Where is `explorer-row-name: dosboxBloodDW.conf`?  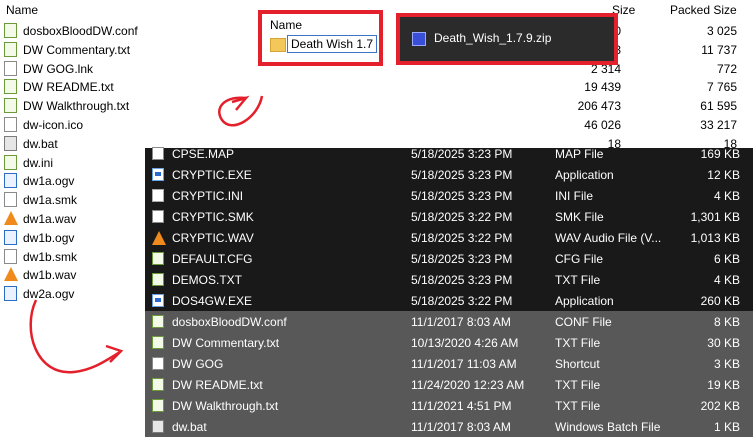
explorer-row-name: dosboxBloodDW.conf is located at coordinates (229, 322).